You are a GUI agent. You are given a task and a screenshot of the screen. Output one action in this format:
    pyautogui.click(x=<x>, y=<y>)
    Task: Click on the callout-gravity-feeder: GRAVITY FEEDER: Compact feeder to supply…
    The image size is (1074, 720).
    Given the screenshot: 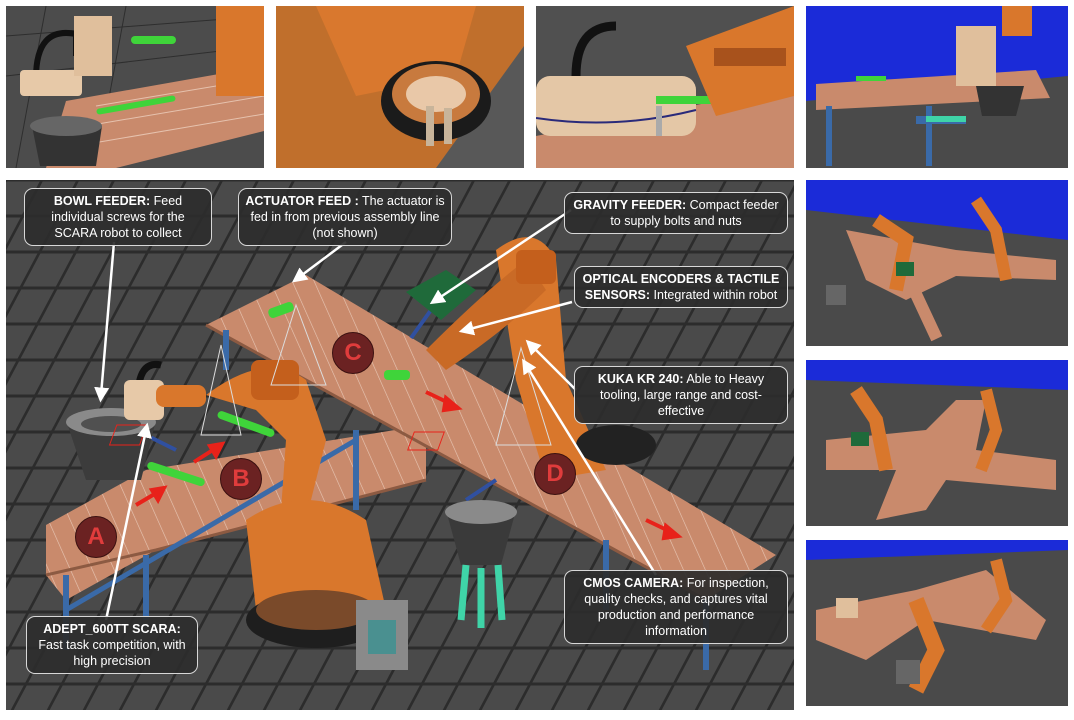 What is the action you would take?
    pyautogui.click(x=676, y=213)
    